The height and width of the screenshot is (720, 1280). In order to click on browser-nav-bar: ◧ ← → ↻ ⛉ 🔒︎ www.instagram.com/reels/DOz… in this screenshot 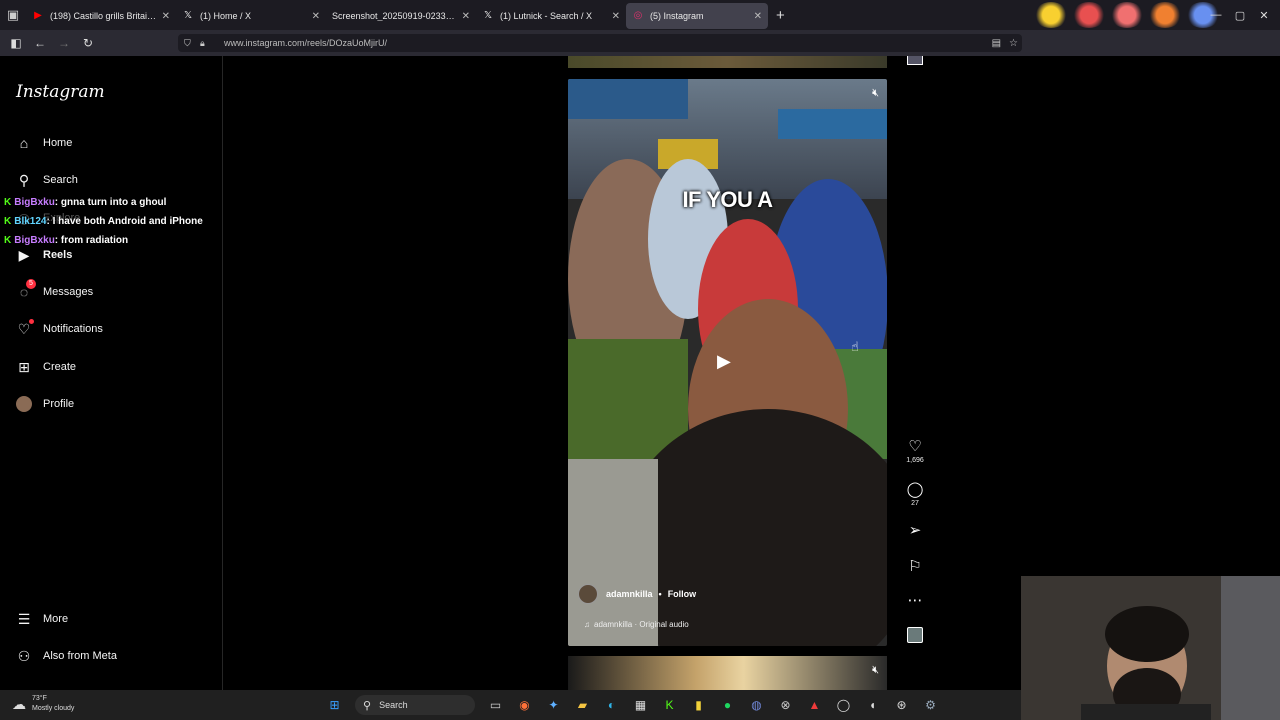, I will do `click(640, 43)`.